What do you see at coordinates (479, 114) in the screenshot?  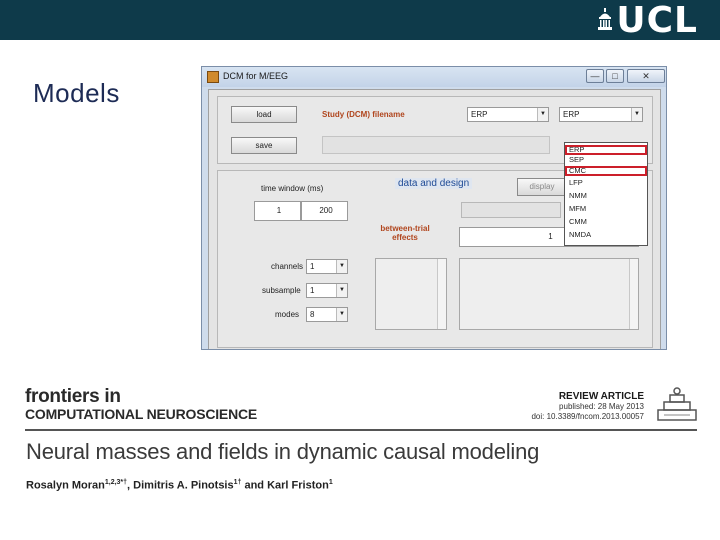 I see `study-dropdown-value: ERP` at bounding box center [479, 114].